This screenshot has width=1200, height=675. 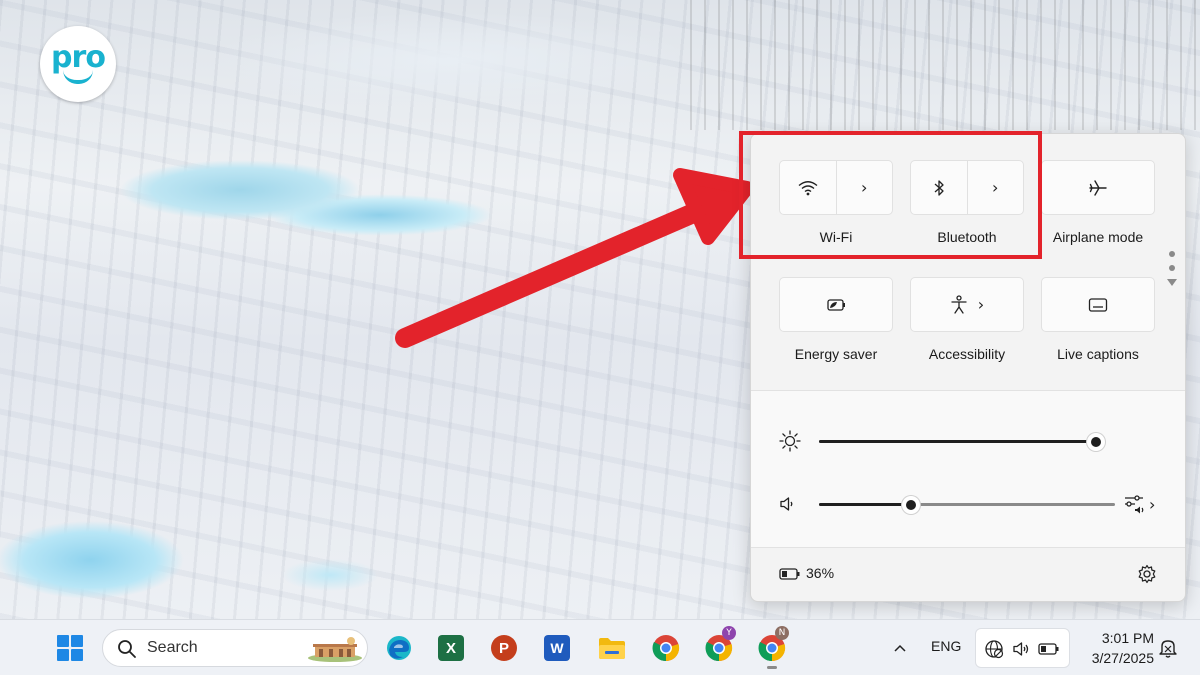 I want to click on bluetooth-tile: ›, so click(x=967, y=187).